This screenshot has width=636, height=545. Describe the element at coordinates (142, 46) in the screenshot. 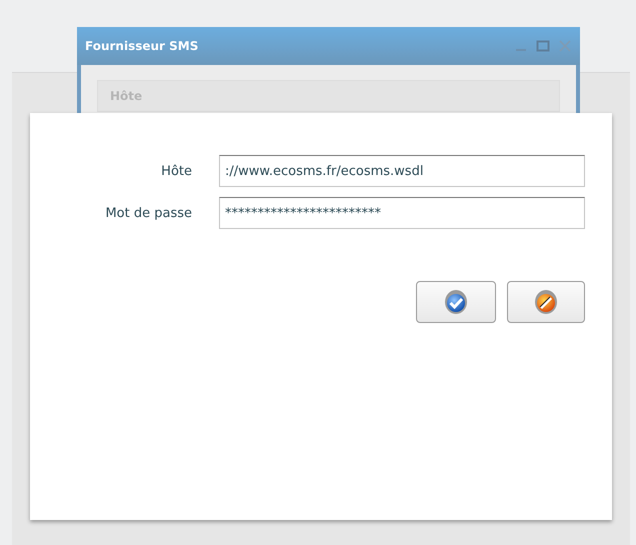

I see `window-title: Fournisseur SMS` at that location.